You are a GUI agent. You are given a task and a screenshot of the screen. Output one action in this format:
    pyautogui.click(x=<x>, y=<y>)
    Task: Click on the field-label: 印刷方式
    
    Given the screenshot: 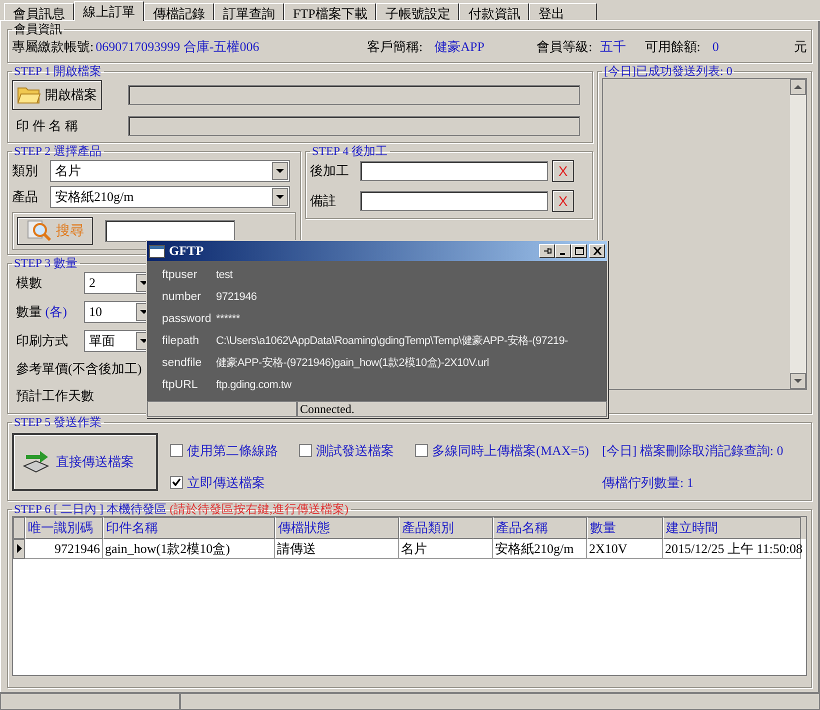 What is the action you would take?
    pyautogui.click(x=42, y=341)
    